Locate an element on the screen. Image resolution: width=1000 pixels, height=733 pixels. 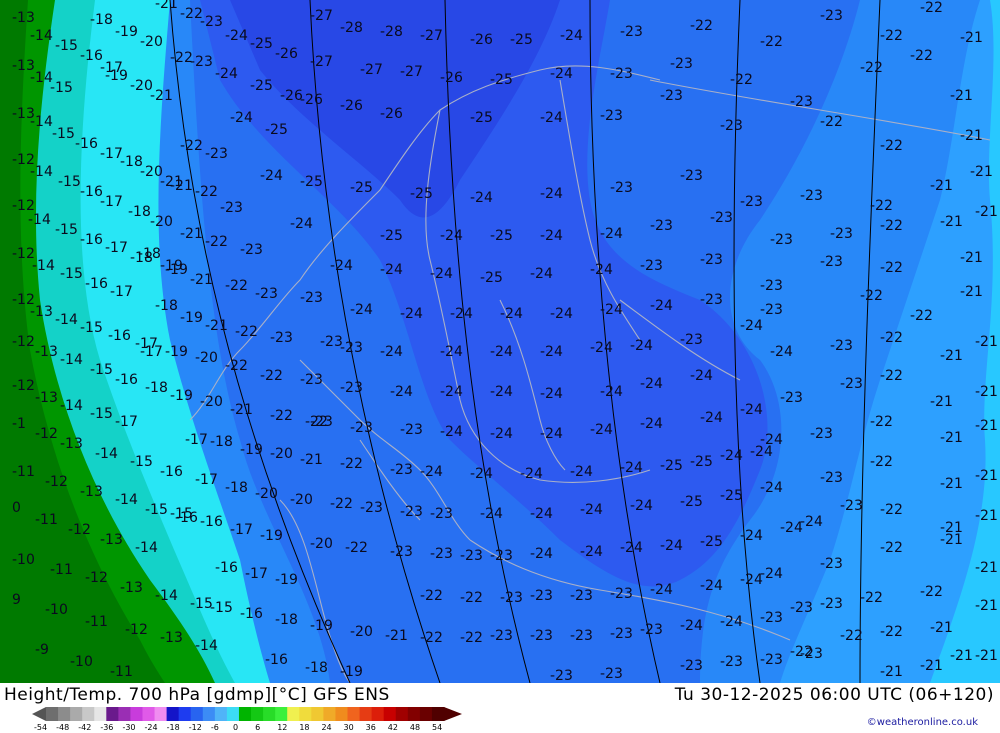
legend-tick: 12 is located at coordinates (282, 727).